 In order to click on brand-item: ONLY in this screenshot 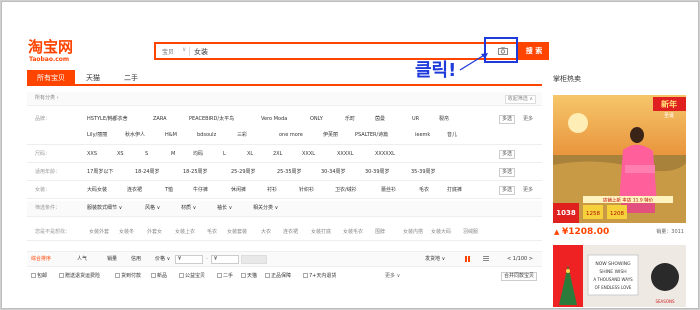, I will do `click(316, 119)`.